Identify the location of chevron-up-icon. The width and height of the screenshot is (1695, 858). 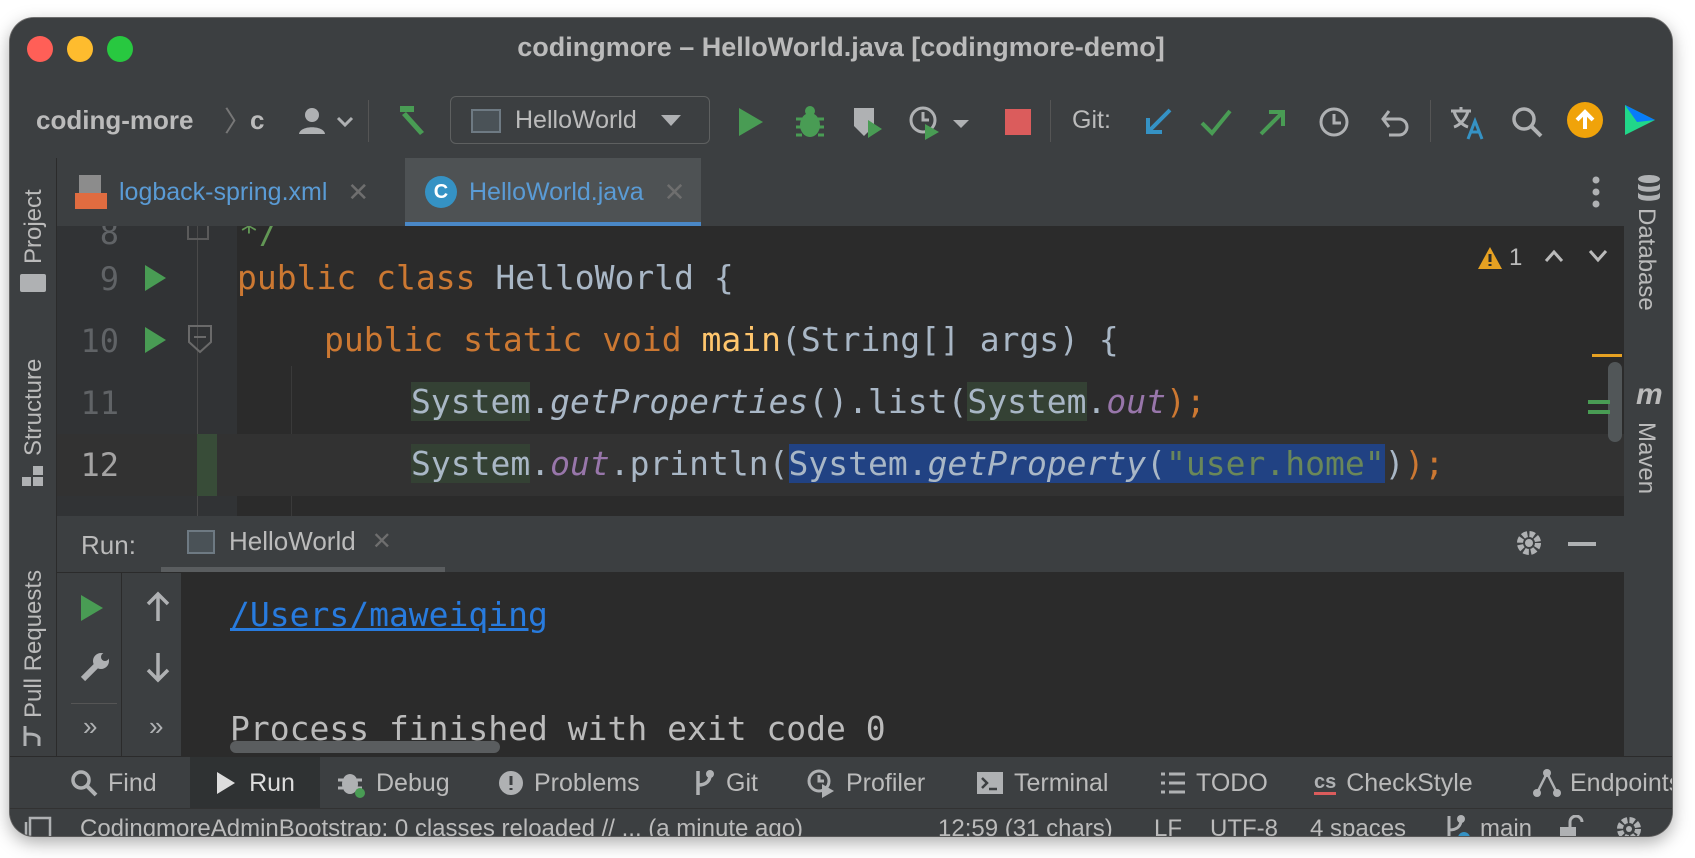
(1554, 258).